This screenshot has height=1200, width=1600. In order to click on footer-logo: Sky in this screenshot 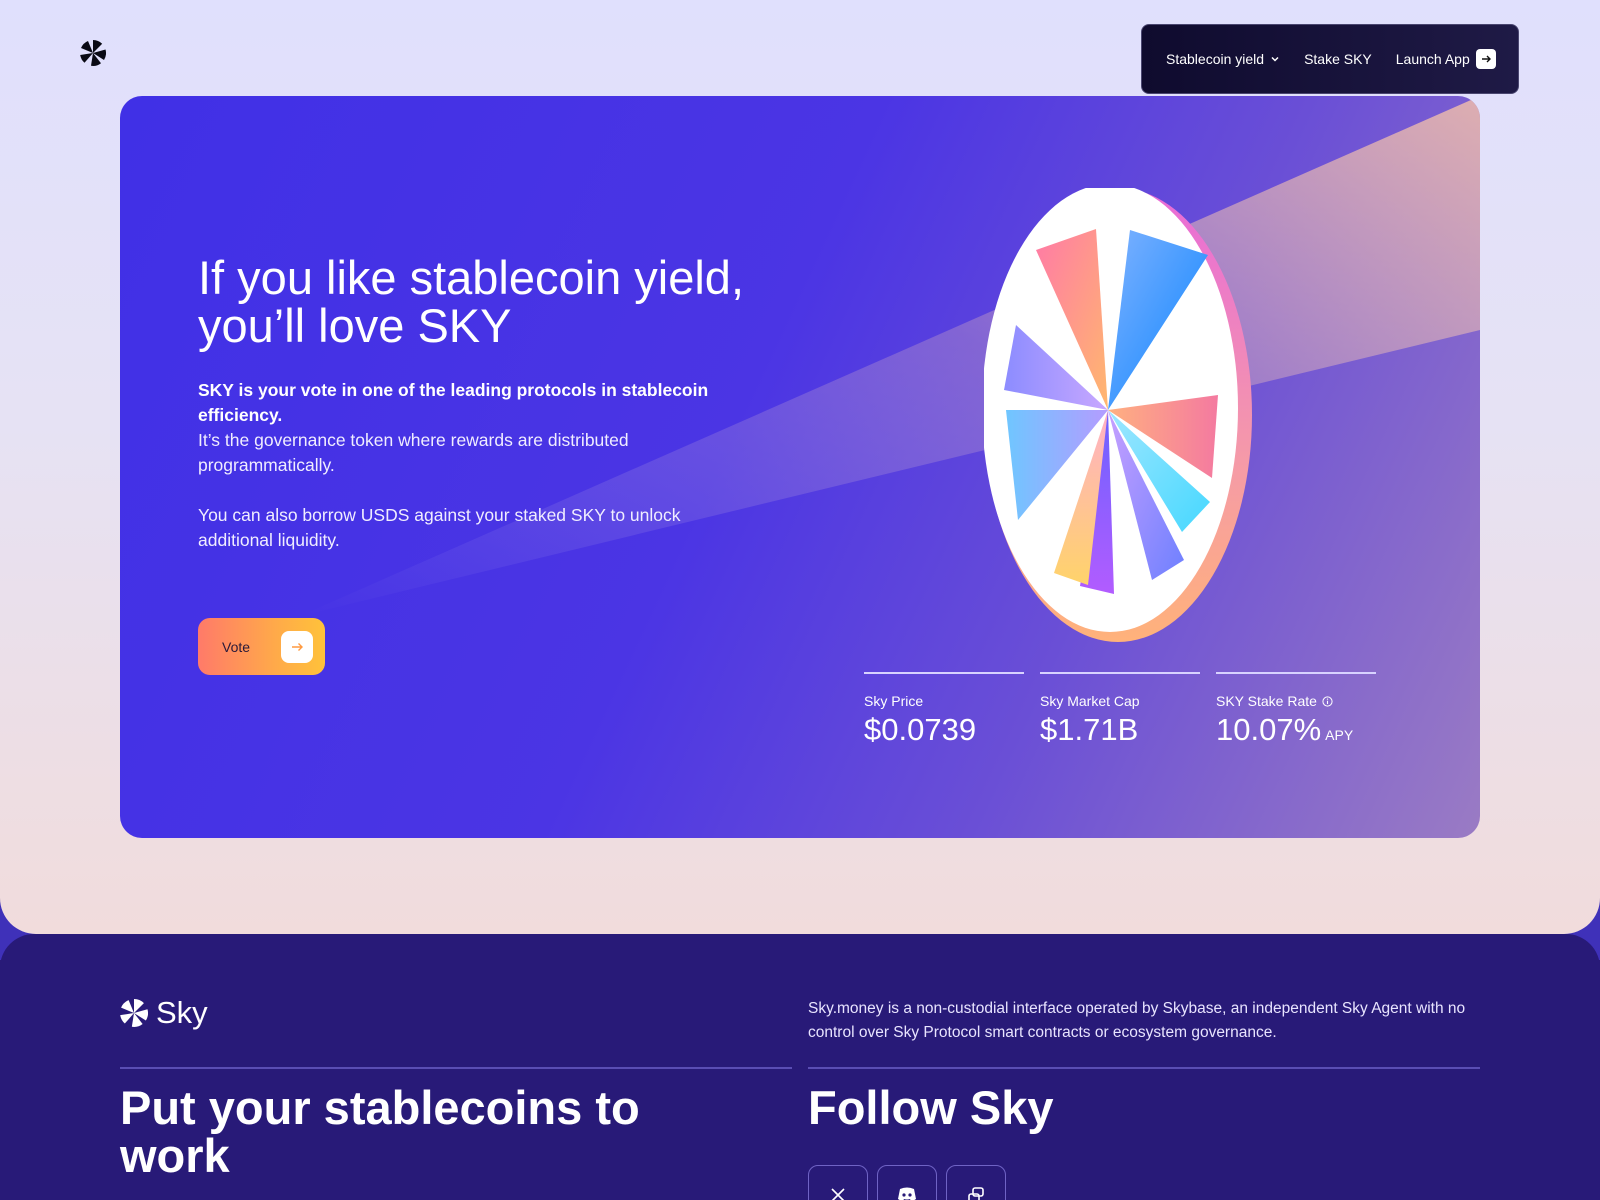, I will do `click(164, 1013)`.